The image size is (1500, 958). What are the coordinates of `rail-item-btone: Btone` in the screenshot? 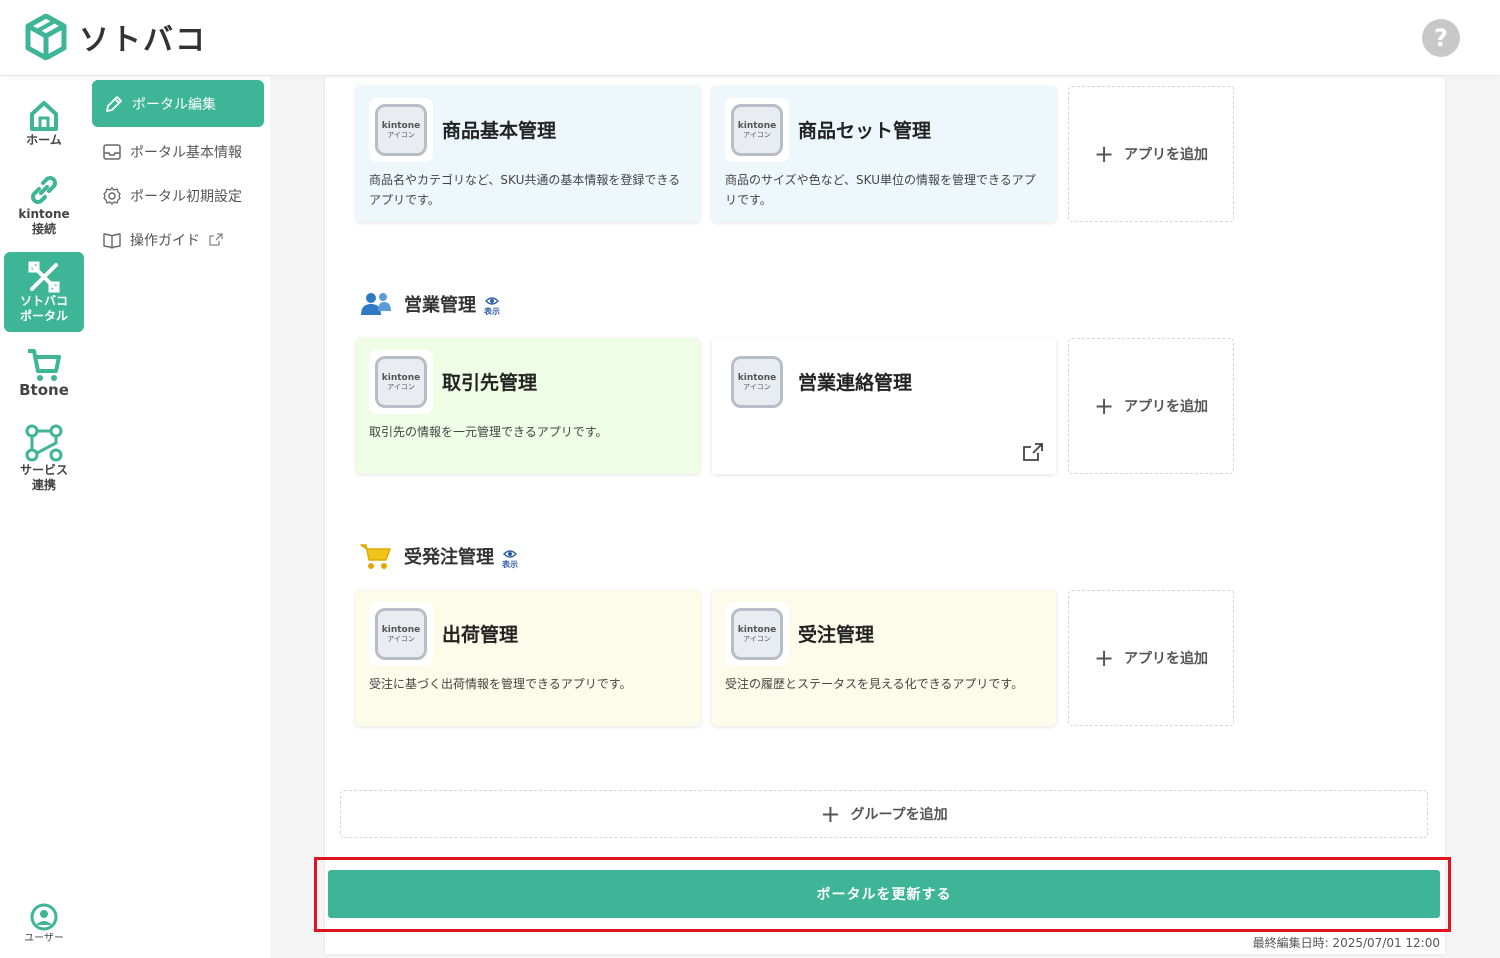 It's located at (44, 377).